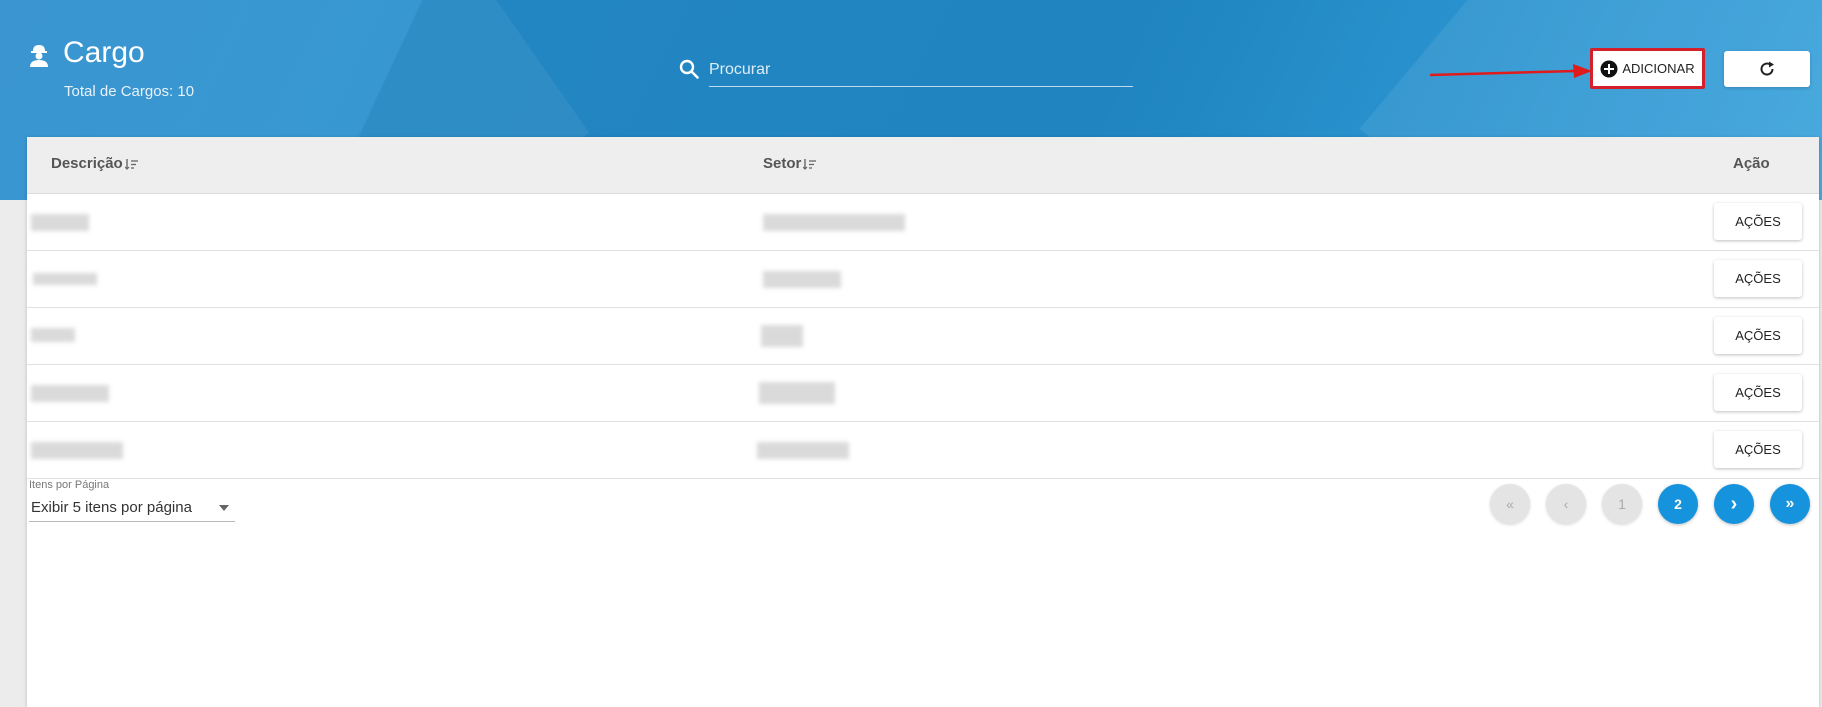 Image resolution: width=1822 pixels, height=707 pixels. Describe the element at coordinates (104, 52) in the screenshot. I see `page-title: Cargo` at that location.